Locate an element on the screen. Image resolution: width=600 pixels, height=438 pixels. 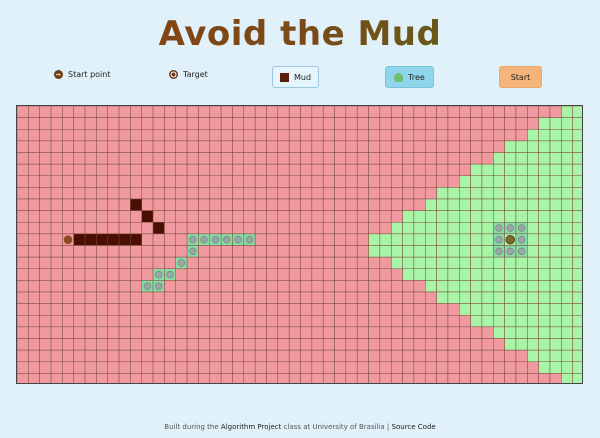
target-icon is located at coordinates (510, 239).